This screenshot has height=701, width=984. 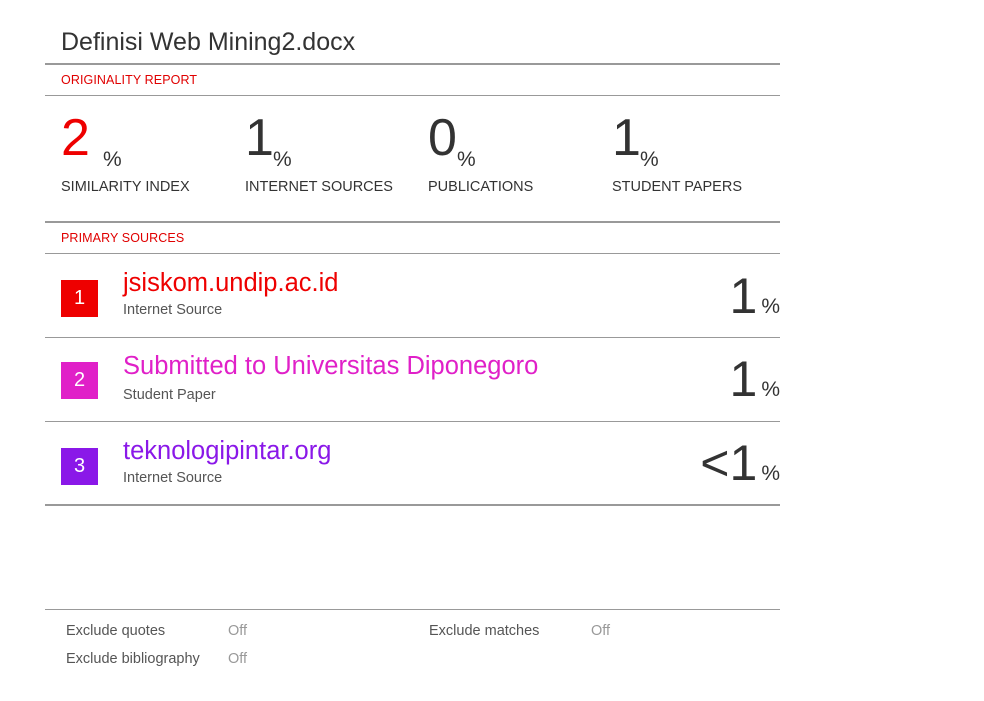 I want to click on source-percent: <1%, so click(x=740, y=468).